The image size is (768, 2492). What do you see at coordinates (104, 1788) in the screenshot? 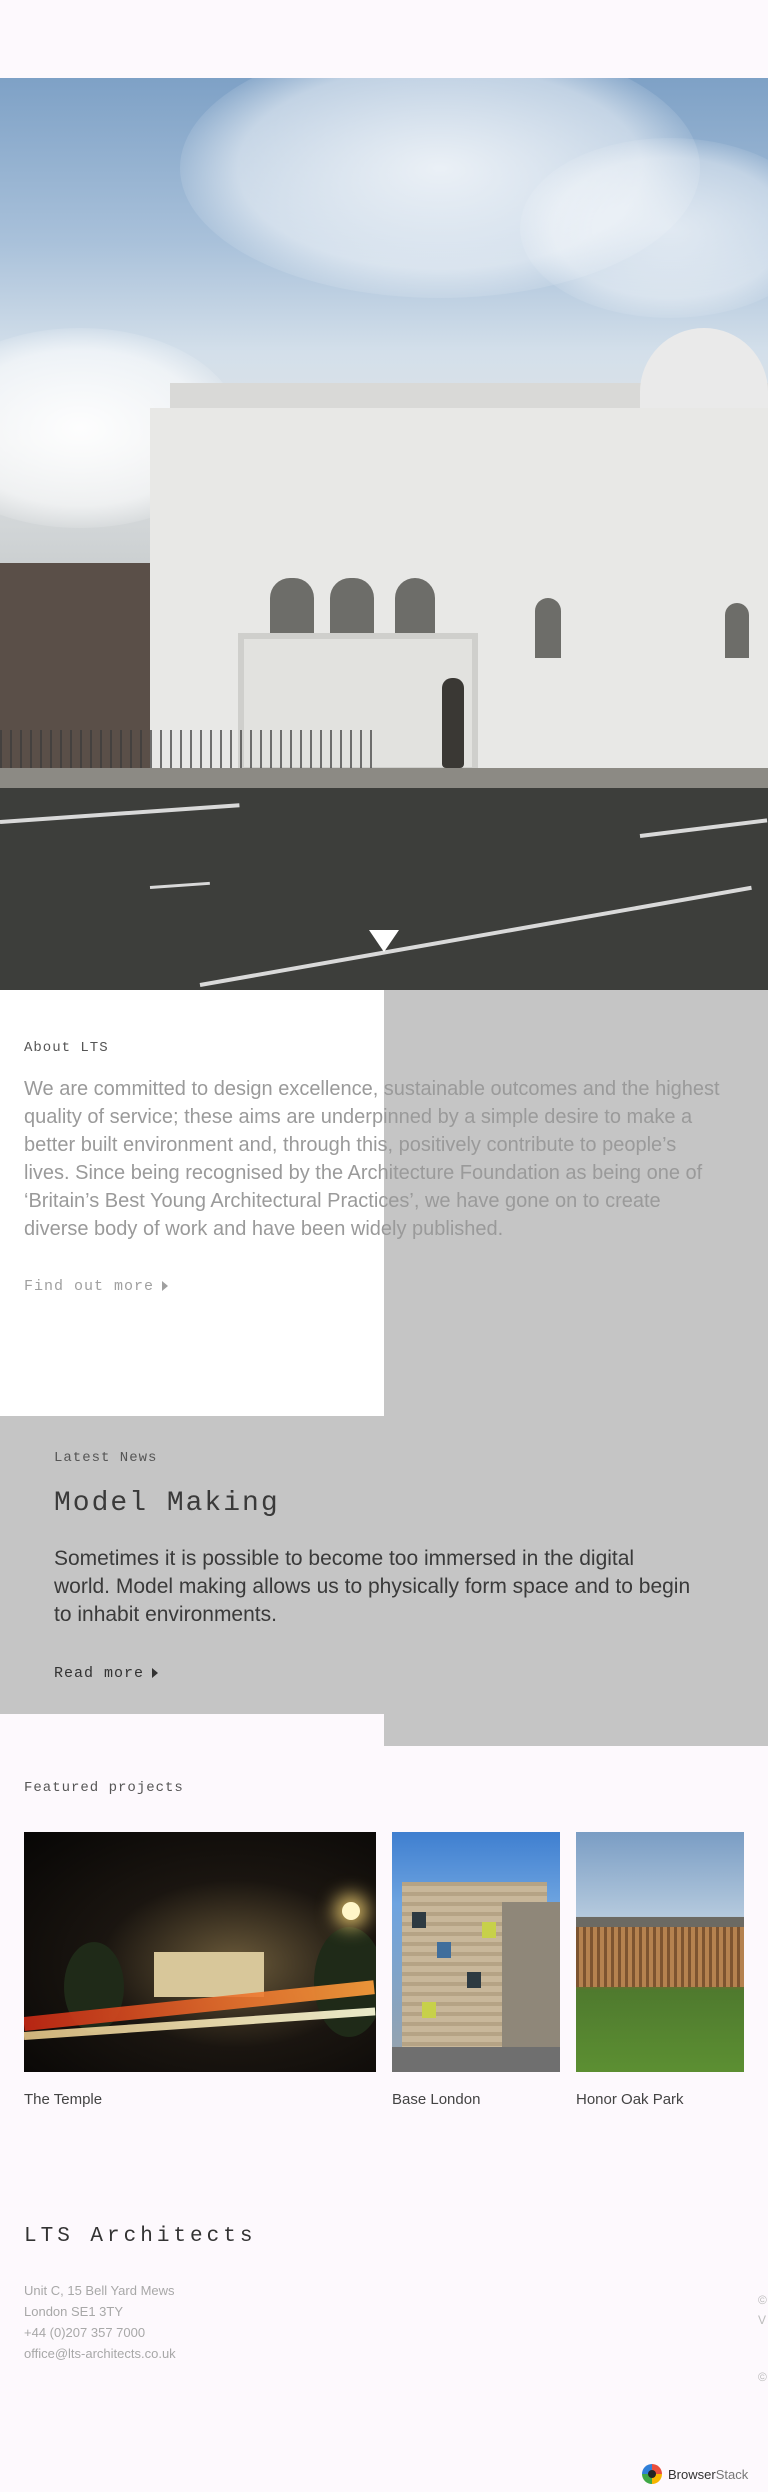
I see `featured-heading: Featured projects` at bounding box center [104, 1788].